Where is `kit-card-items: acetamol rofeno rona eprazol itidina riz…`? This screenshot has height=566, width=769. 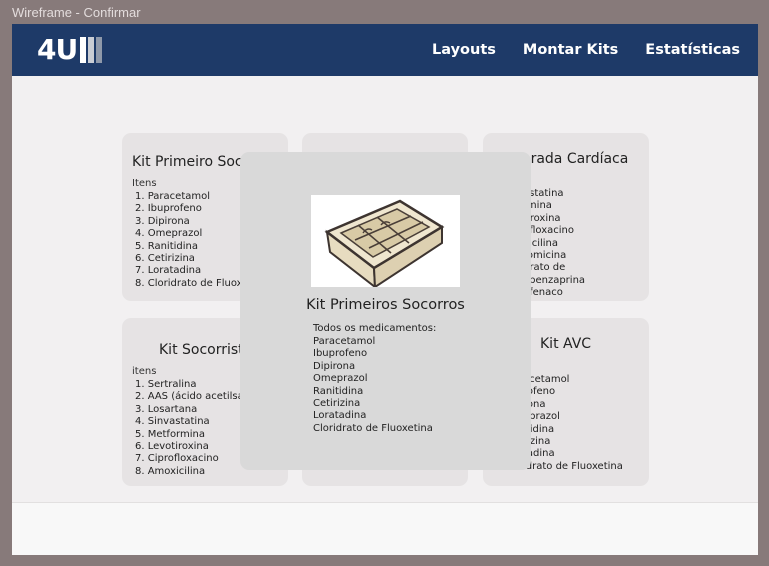
kit-card-items: acetamol rofeno rona eprazol itidina riz… is located at coordinates (573, 423).